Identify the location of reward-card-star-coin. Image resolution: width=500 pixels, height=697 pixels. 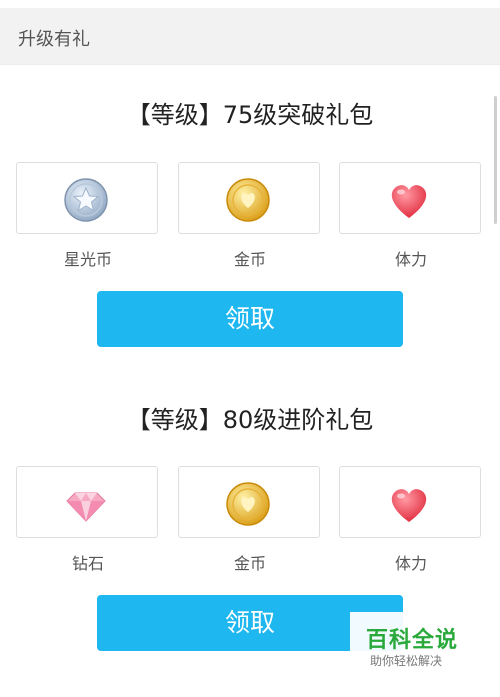
(87, 198).